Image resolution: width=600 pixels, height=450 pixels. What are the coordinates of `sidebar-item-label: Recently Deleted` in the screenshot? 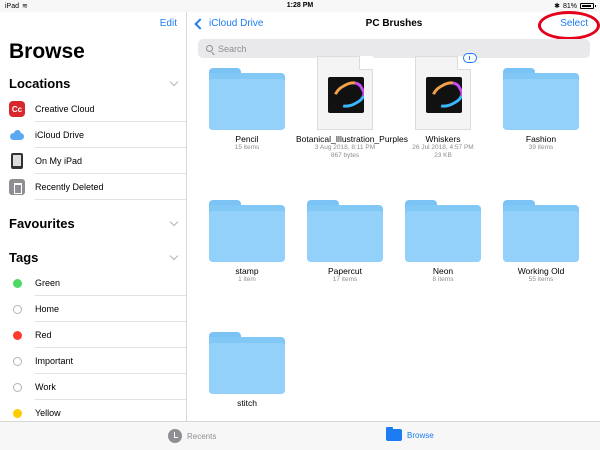 It's located at (69, 187).